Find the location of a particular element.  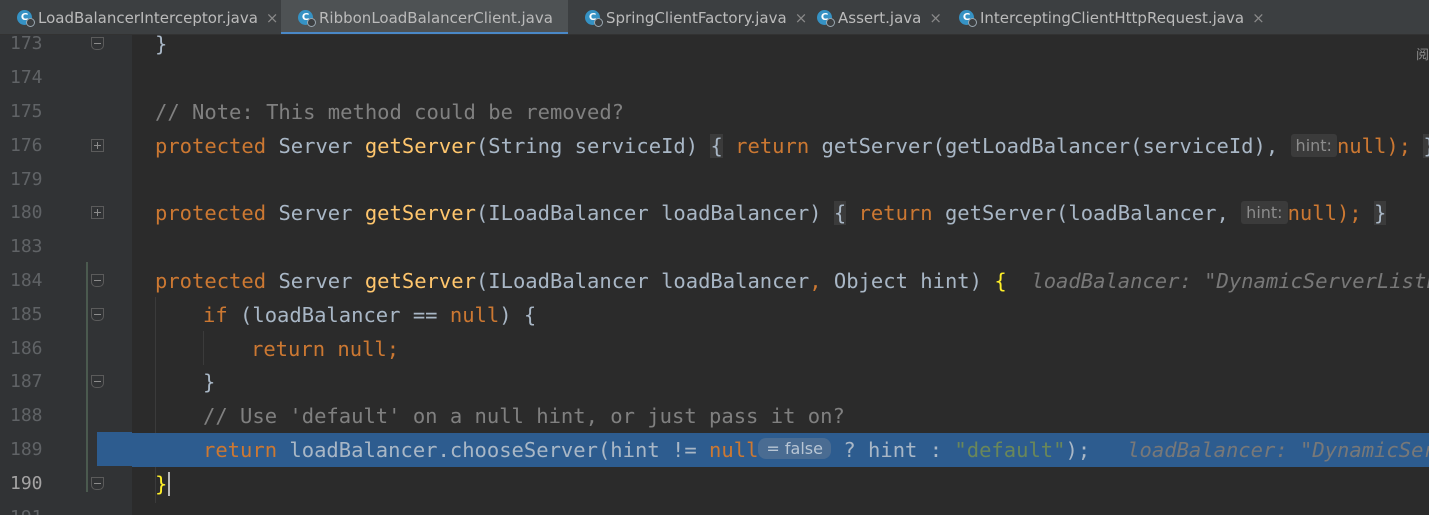

line-number: 179 is located at coordinates (26, 179).